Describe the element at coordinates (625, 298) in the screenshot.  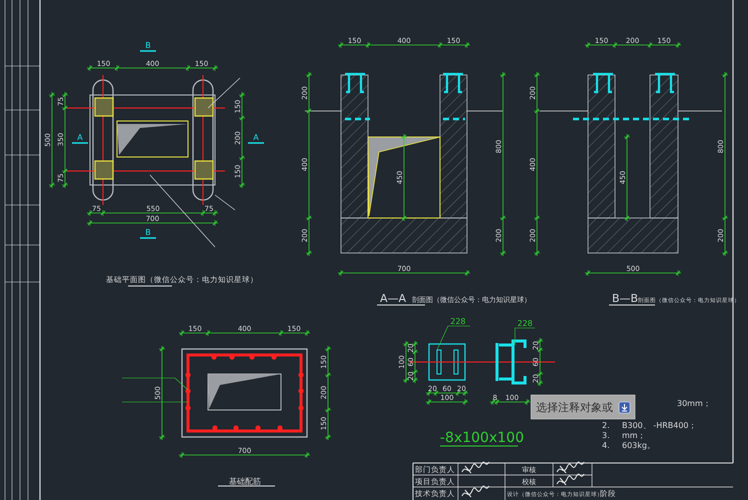
I see `section-title: B—B` at that location.